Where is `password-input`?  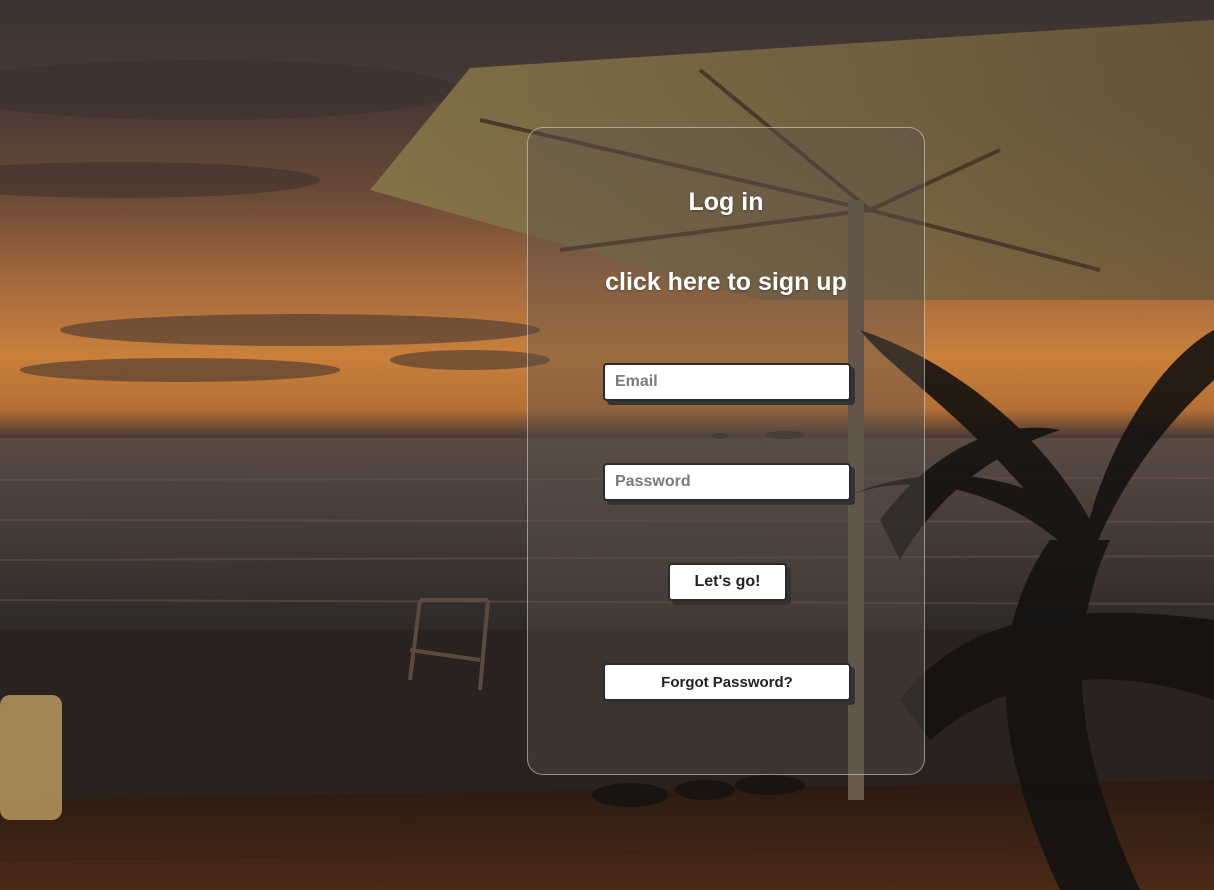
password-input is located at coordinates (727, 482).